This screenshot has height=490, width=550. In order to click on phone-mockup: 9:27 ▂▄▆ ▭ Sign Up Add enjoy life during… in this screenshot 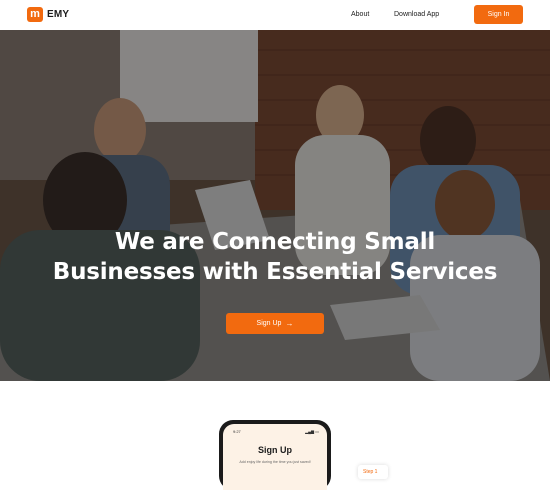, I will do `click(275, 455)`.